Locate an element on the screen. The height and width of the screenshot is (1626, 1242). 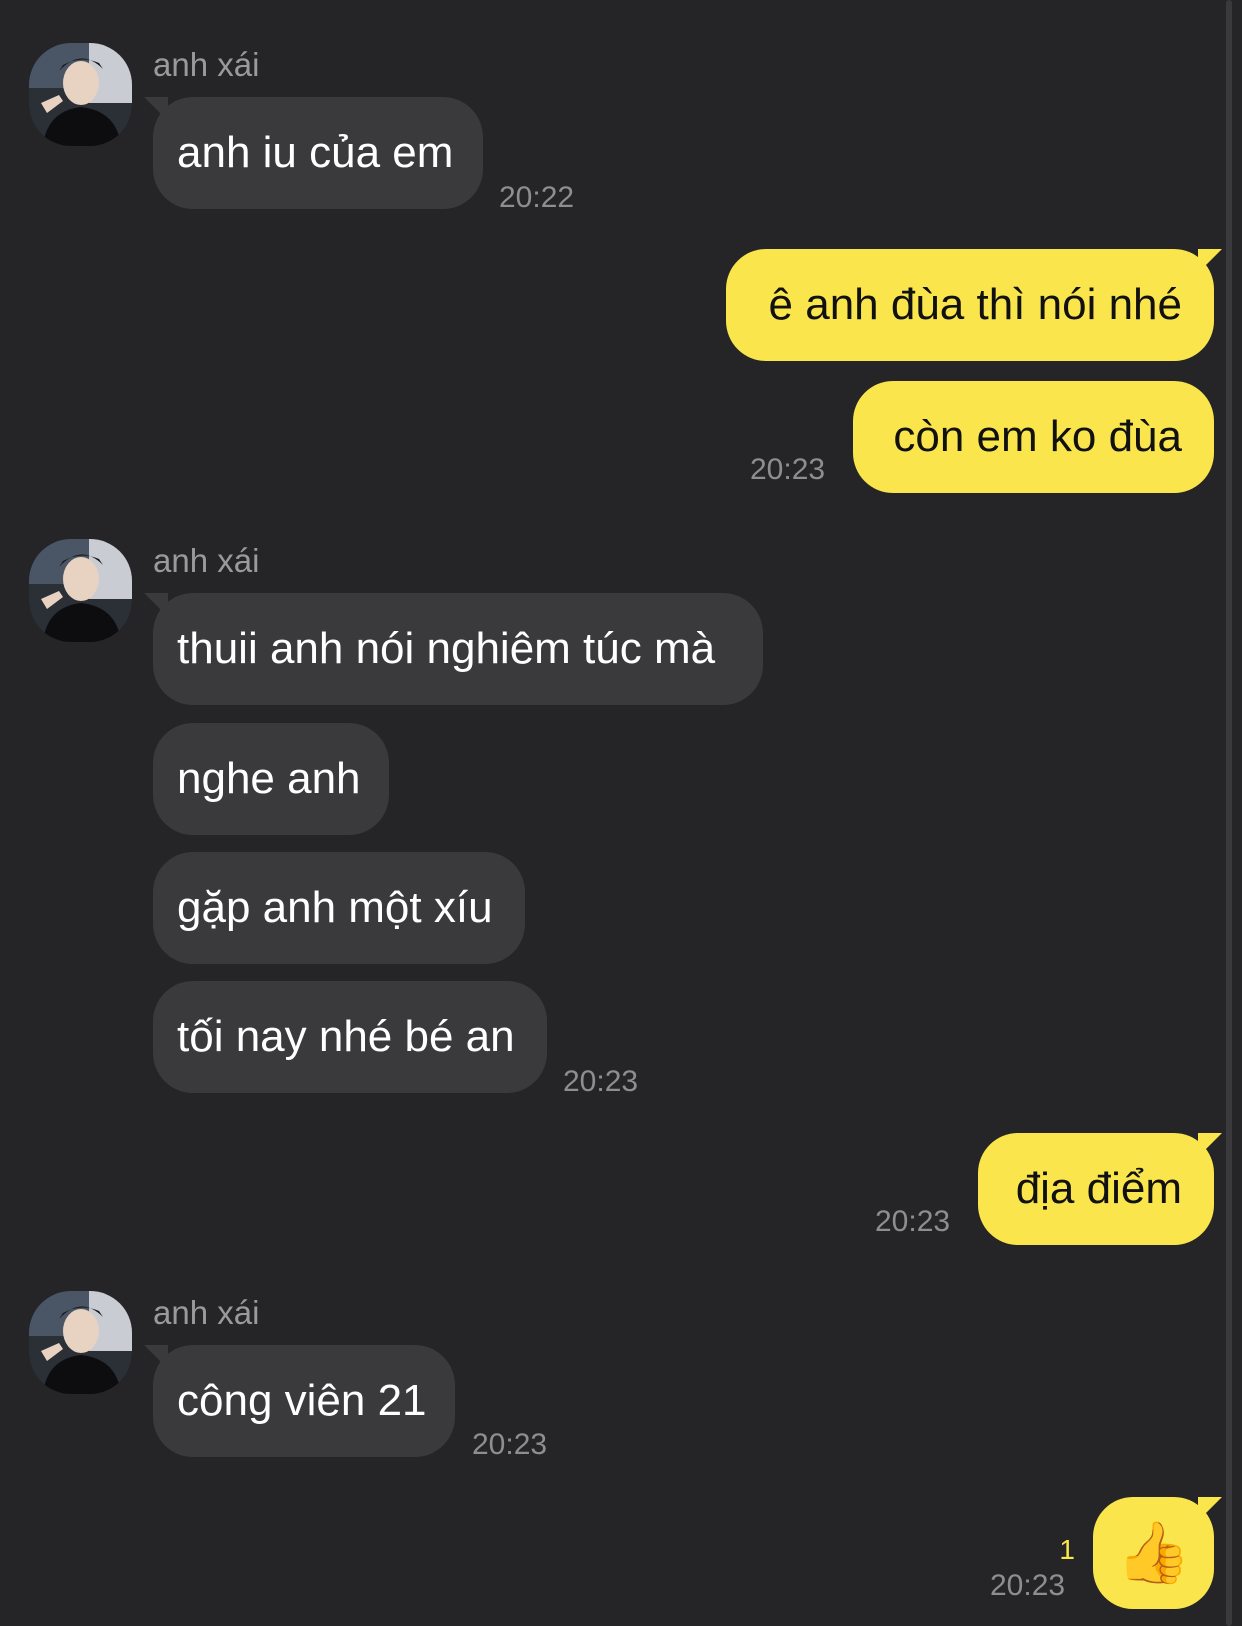
outgoing-message-bubble: còn em ko đùa is located at coordinates (1033, 437).